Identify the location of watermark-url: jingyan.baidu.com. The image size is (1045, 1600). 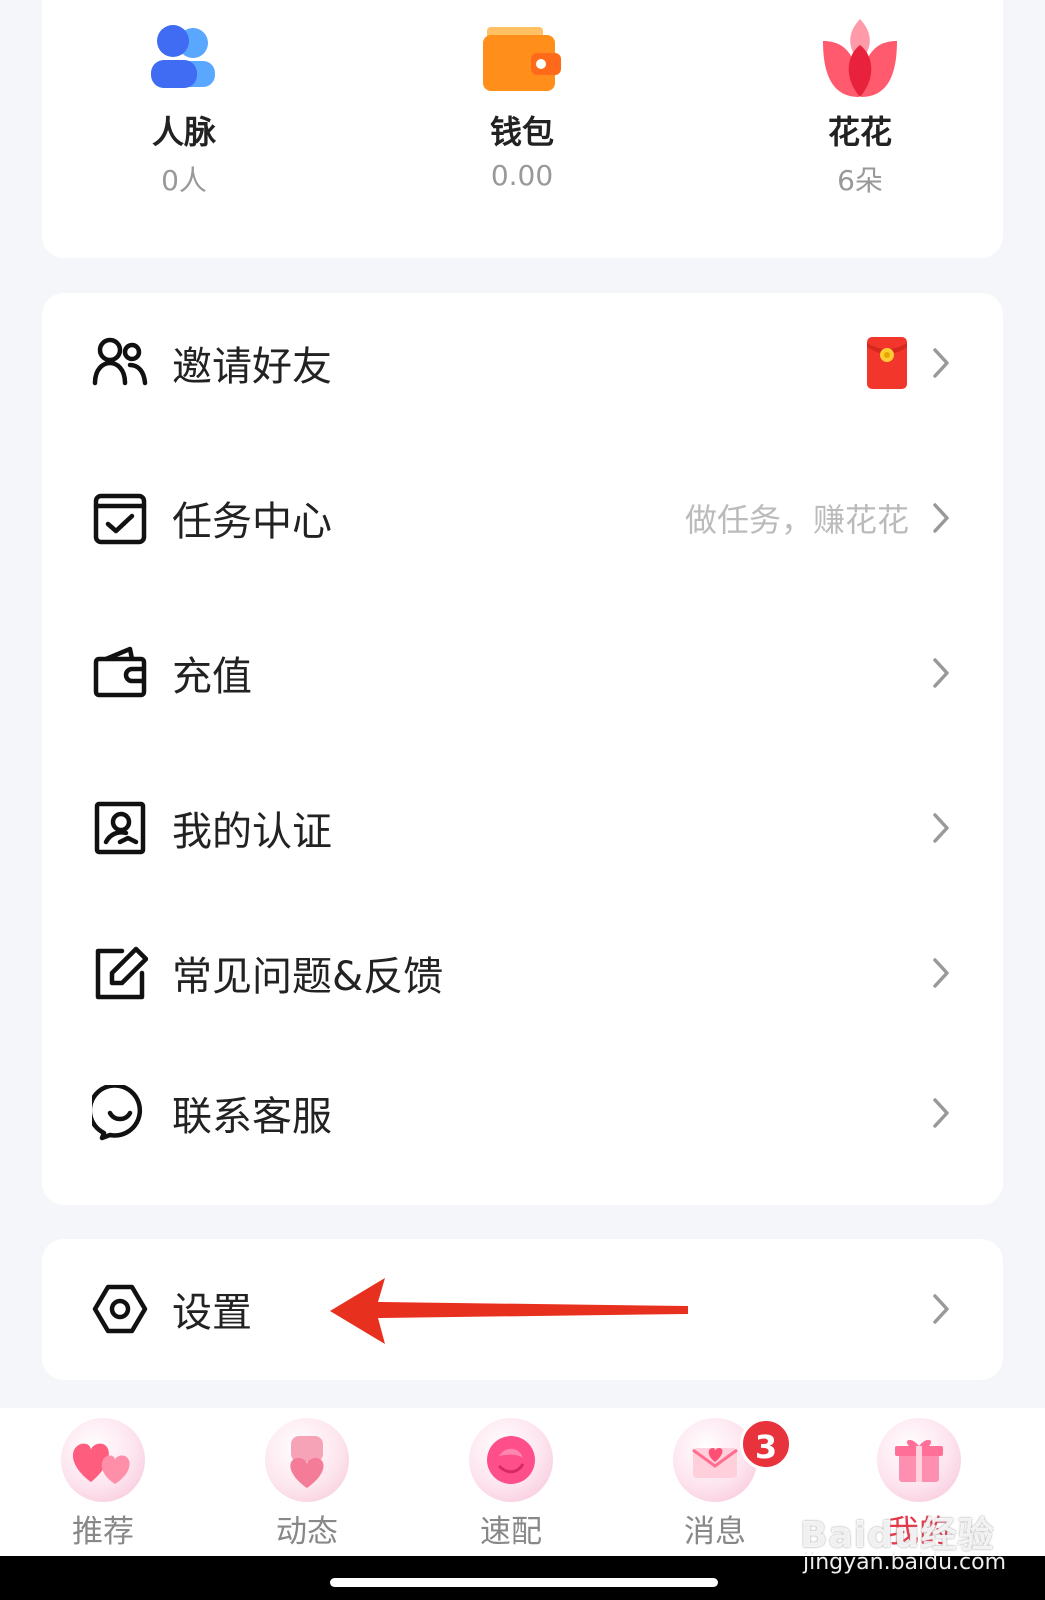
(905, 1562).